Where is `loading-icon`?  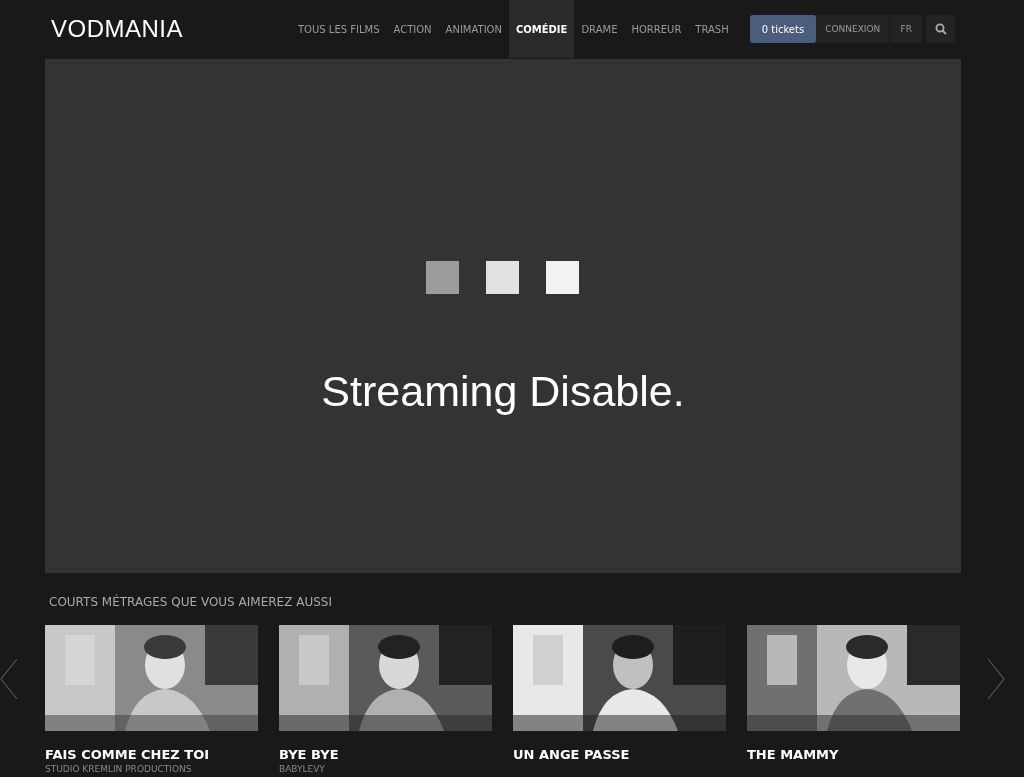
loading-icon is located at coordinates (503, 277).